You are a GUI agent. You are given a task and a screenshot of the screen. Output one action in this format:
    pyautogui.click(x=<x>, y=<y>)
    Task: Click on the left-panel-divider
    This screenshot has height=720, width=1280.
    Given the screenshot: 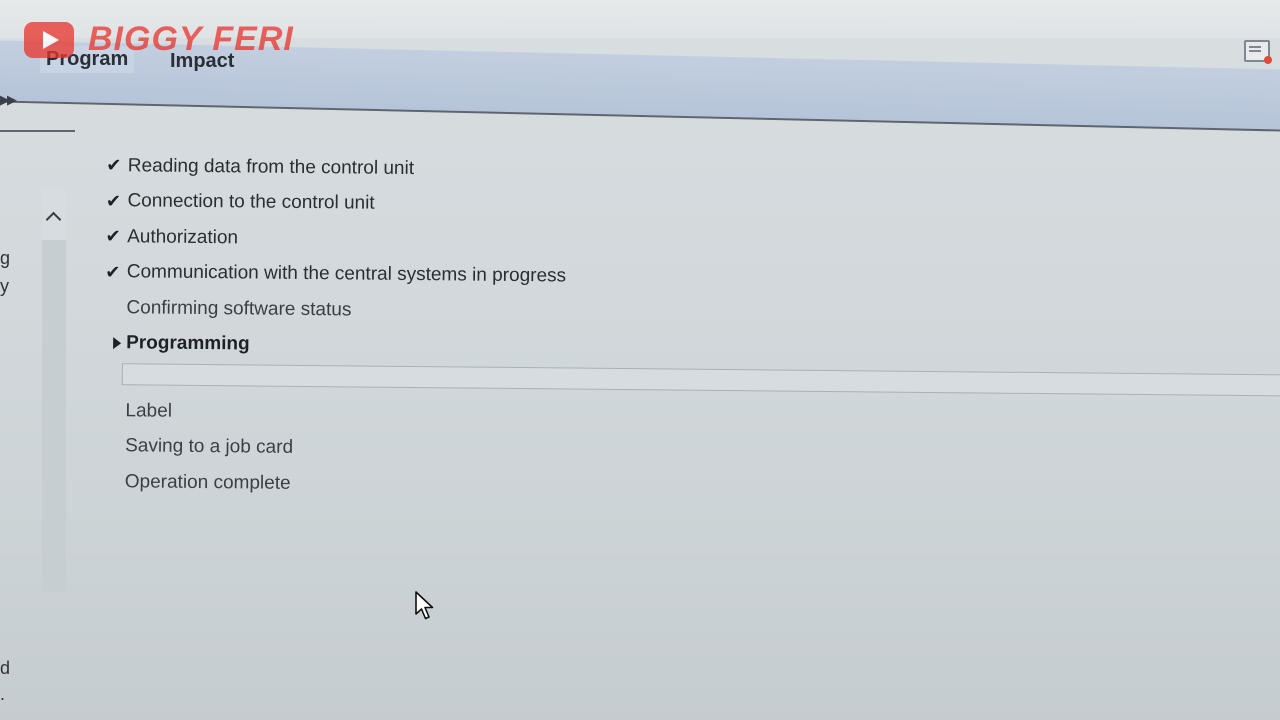 What is the action you would take?
    pyautogui.click(x=37, y=131)
    